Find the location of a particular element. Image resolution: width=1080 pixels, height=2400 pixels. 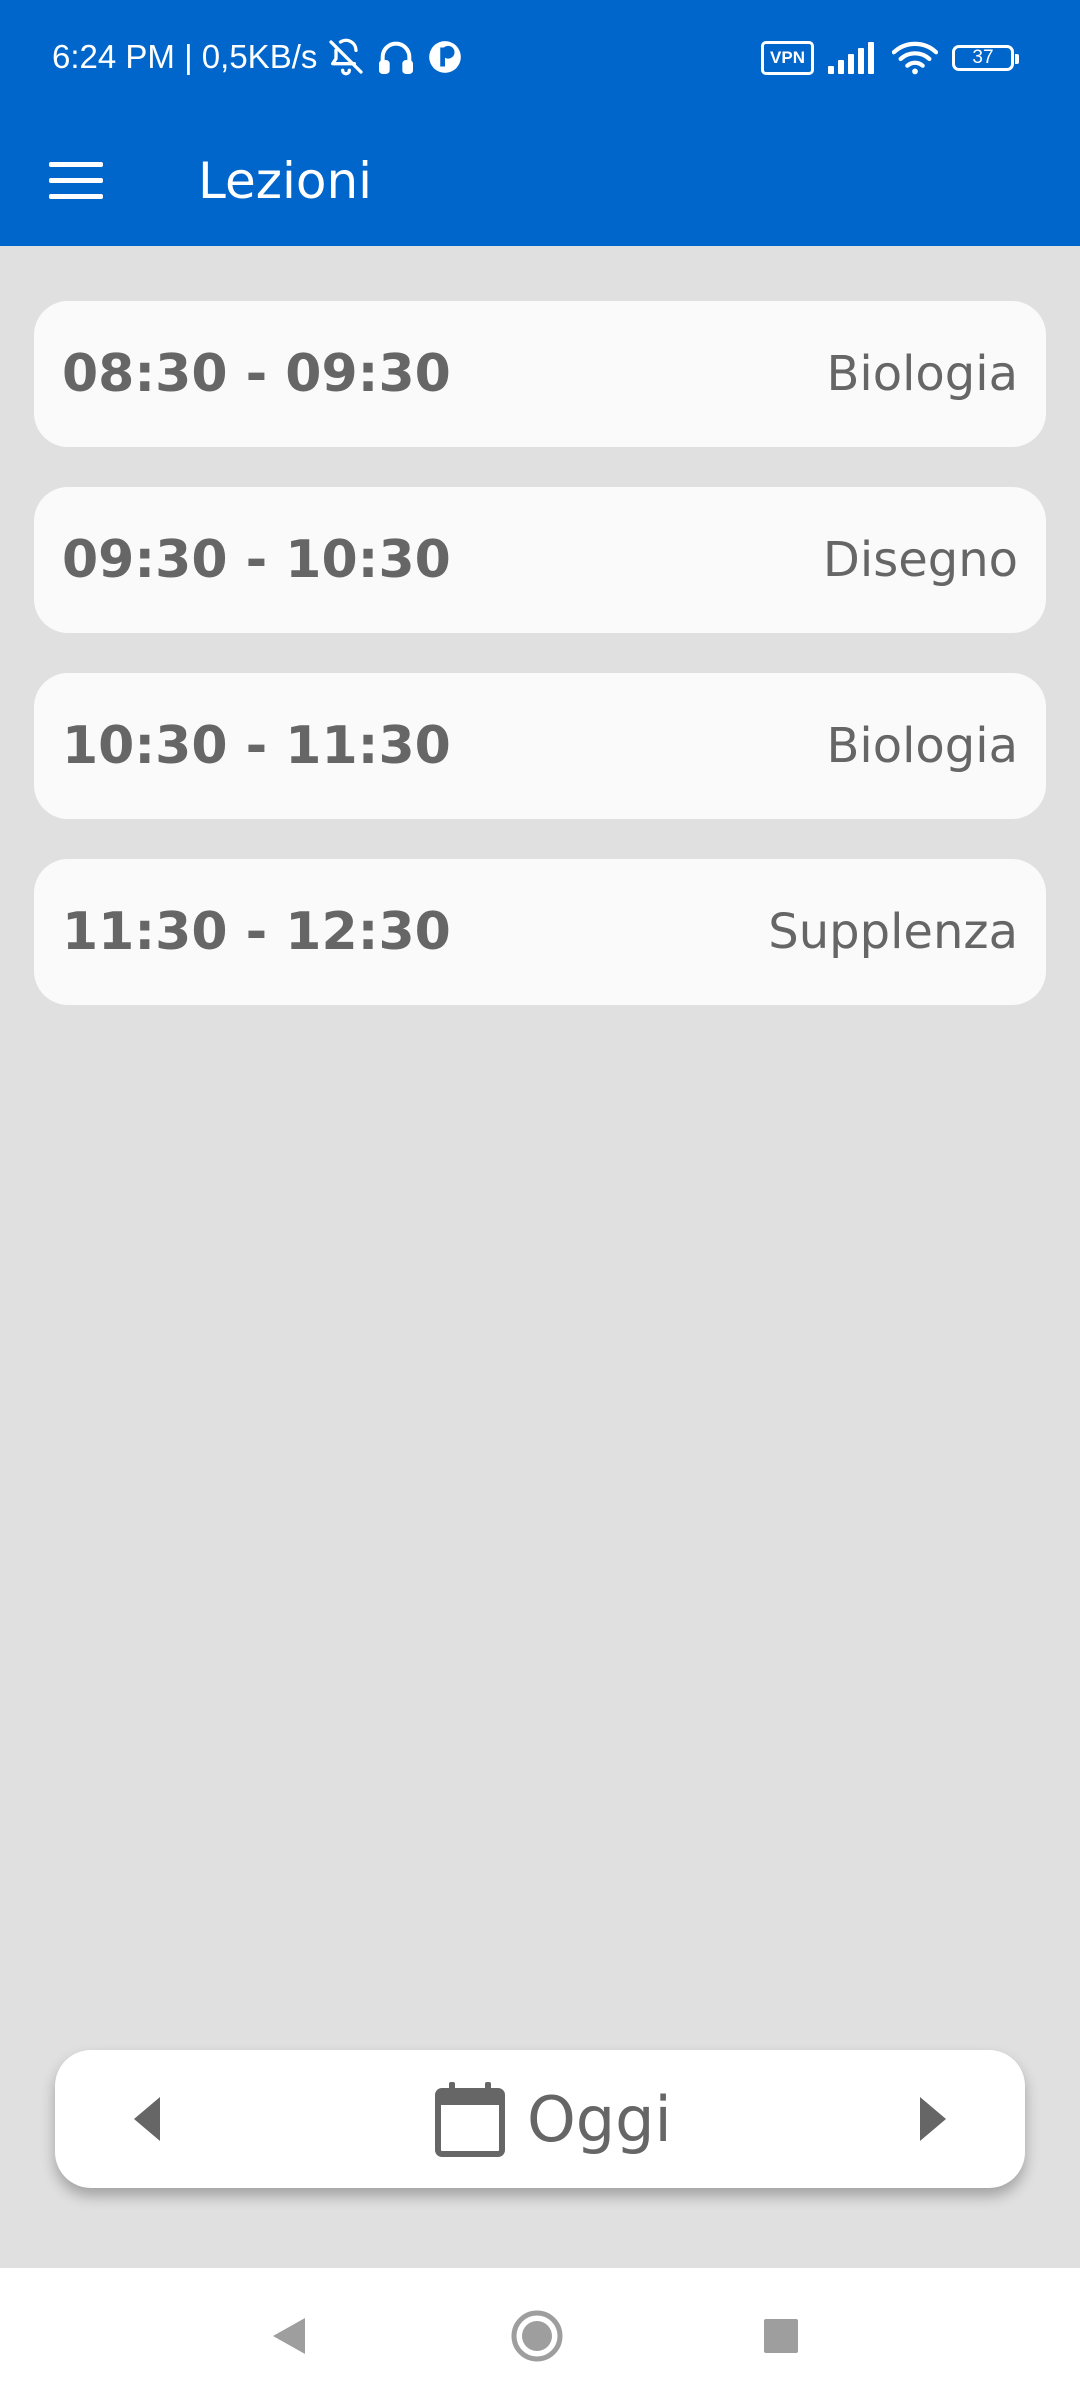

lesson-time: 10:30 - 11:30 is located at coordinates (256, 746).